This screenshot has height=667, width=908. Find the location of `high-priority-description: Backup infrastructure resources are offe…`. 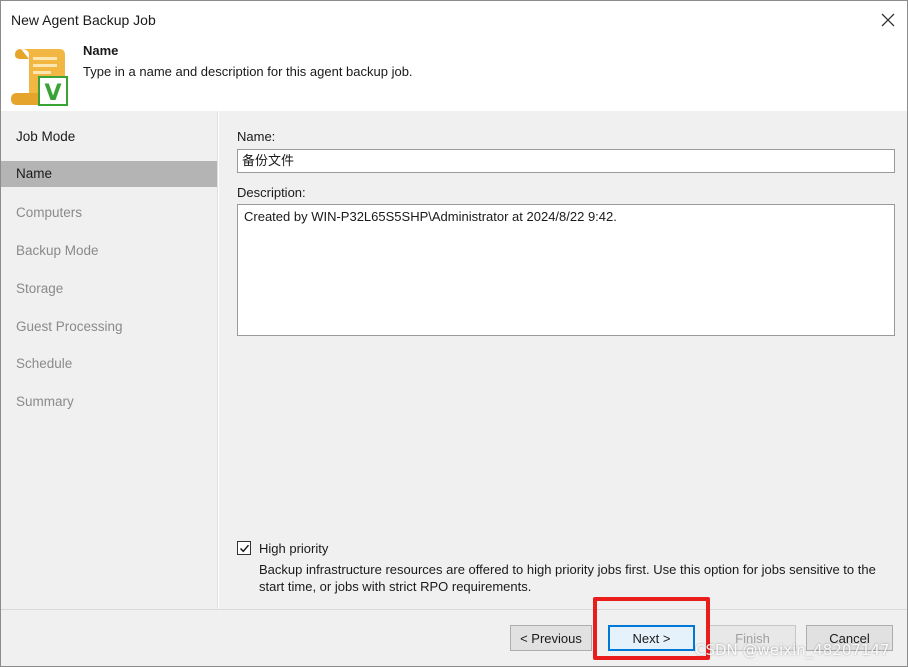

high-priority-description: Backup infrastructure resources are offe… is located at coordinates (567, 578).